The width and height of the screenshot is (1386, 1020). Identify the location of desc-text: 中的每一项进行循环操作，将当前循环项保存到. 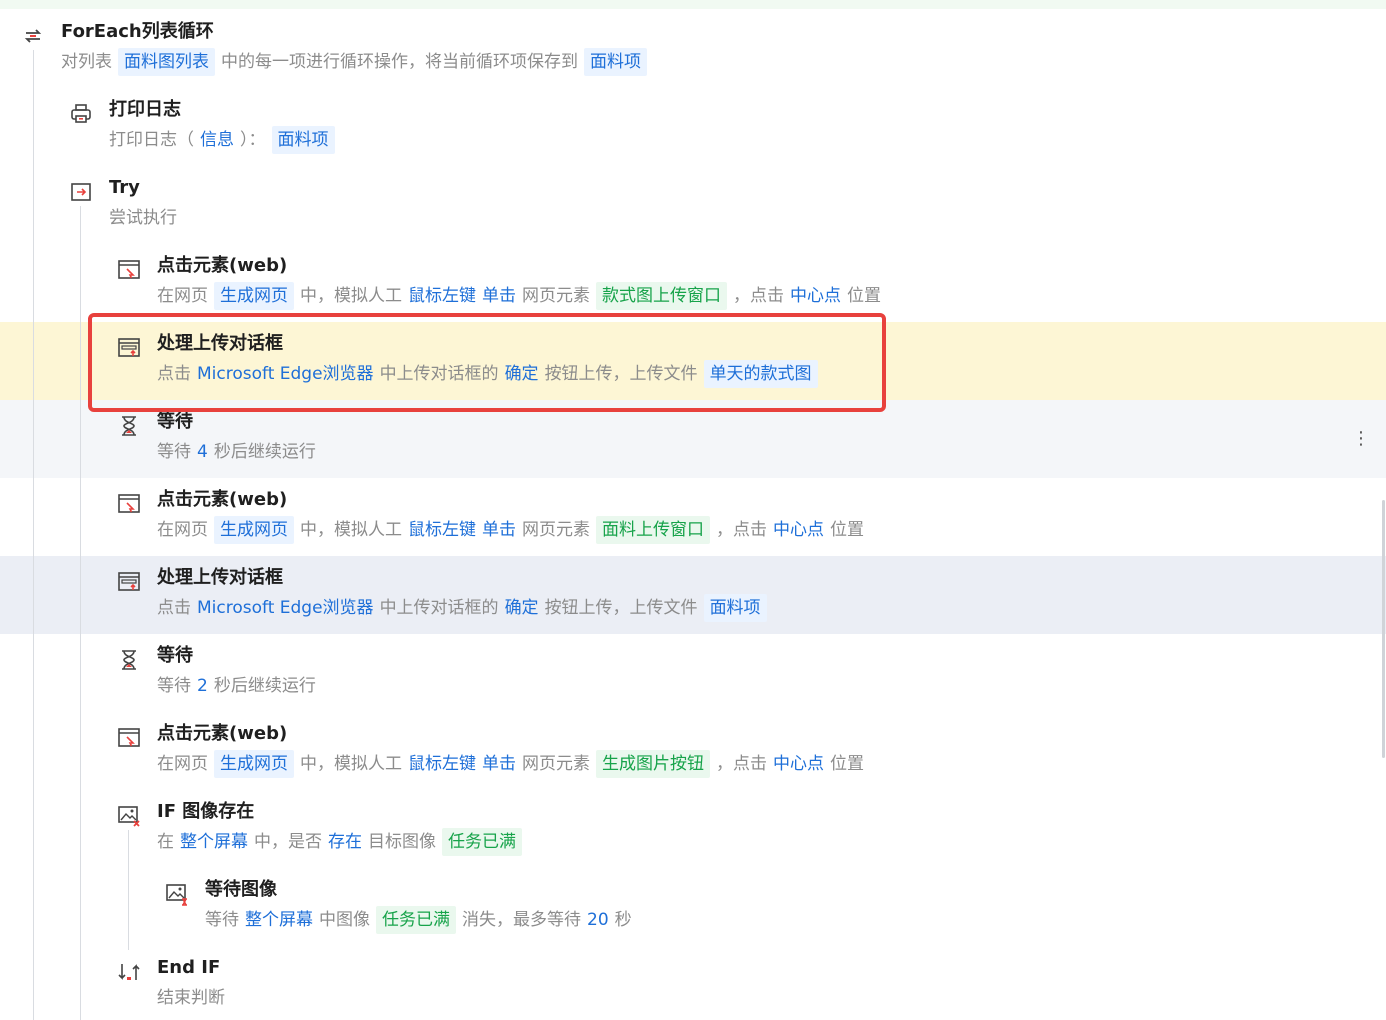
(399, 62).